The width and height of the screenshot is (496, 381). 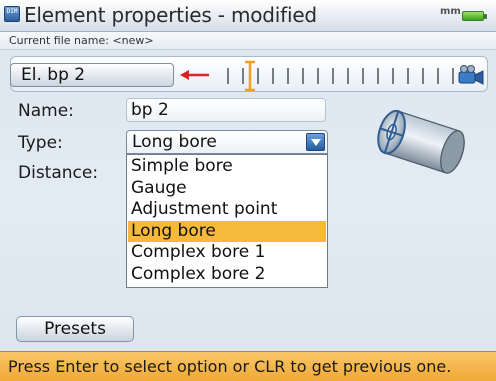 What do you see at coordinates (227, 188) in the screenshot?
I see `type-option: Gauge` at bounding box center [227, 188].